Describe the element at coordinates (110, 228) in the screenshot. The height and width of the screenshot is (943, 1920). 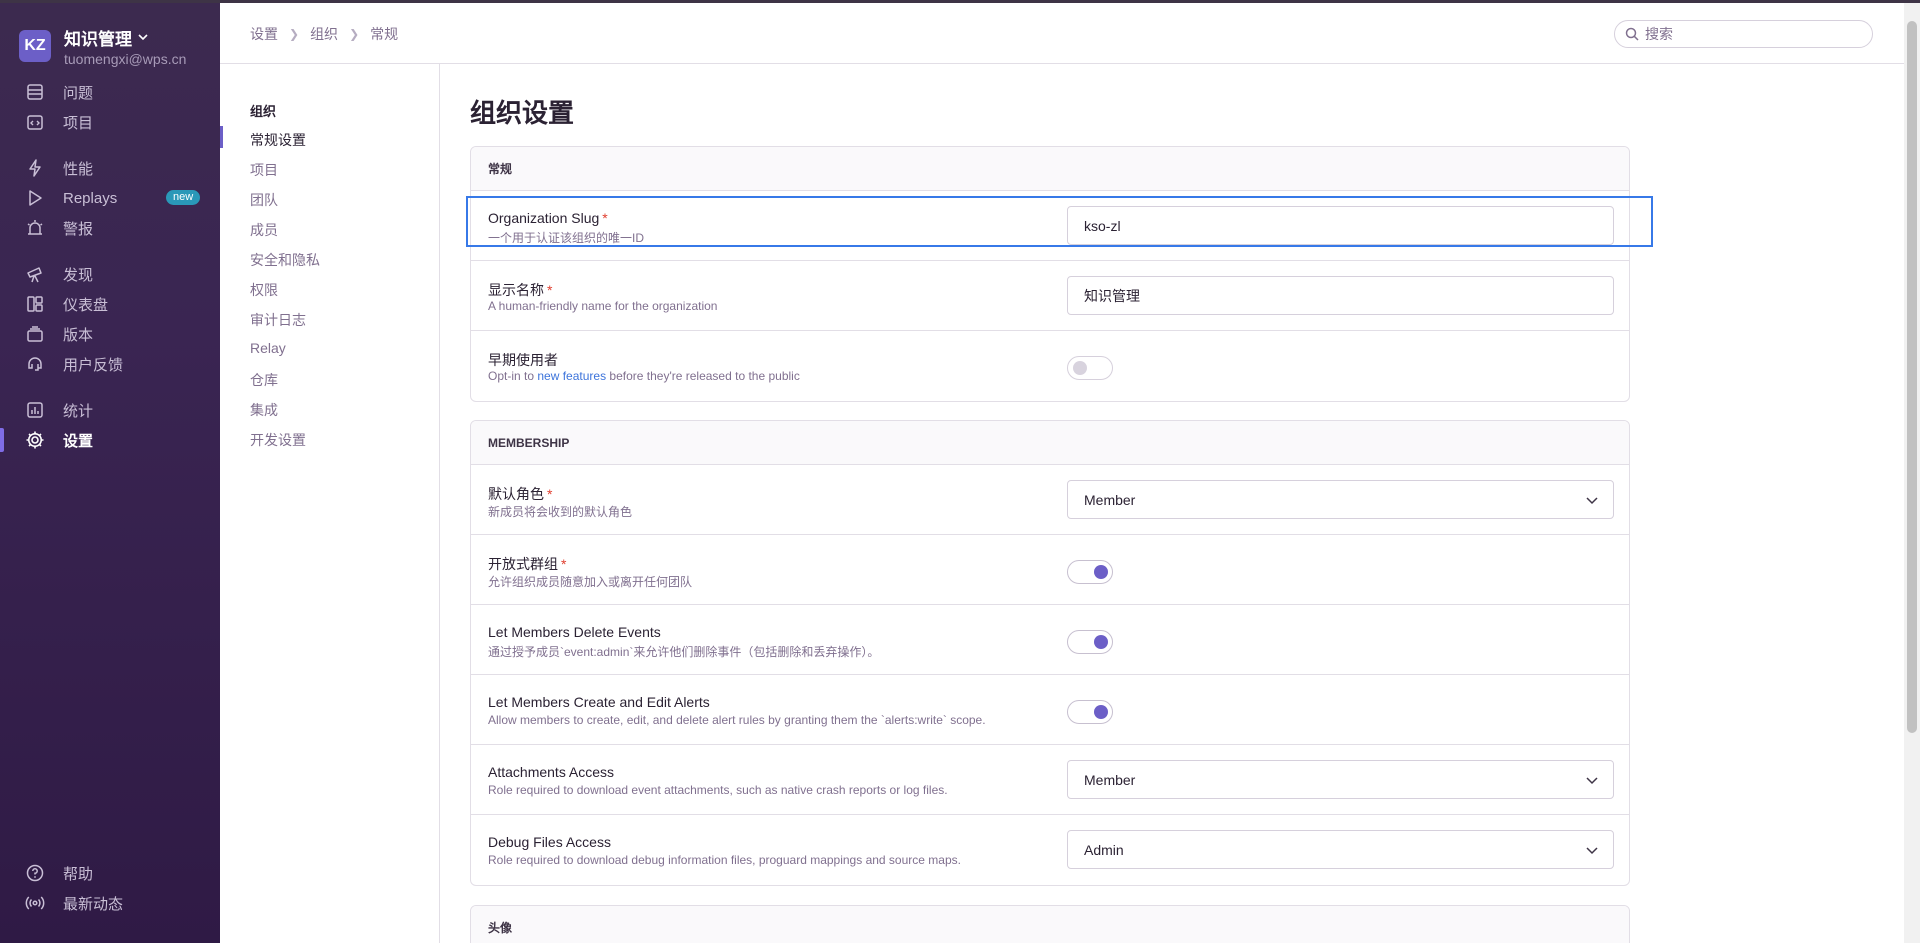
I see `sidebar-item-alerts: 警报` at that location.